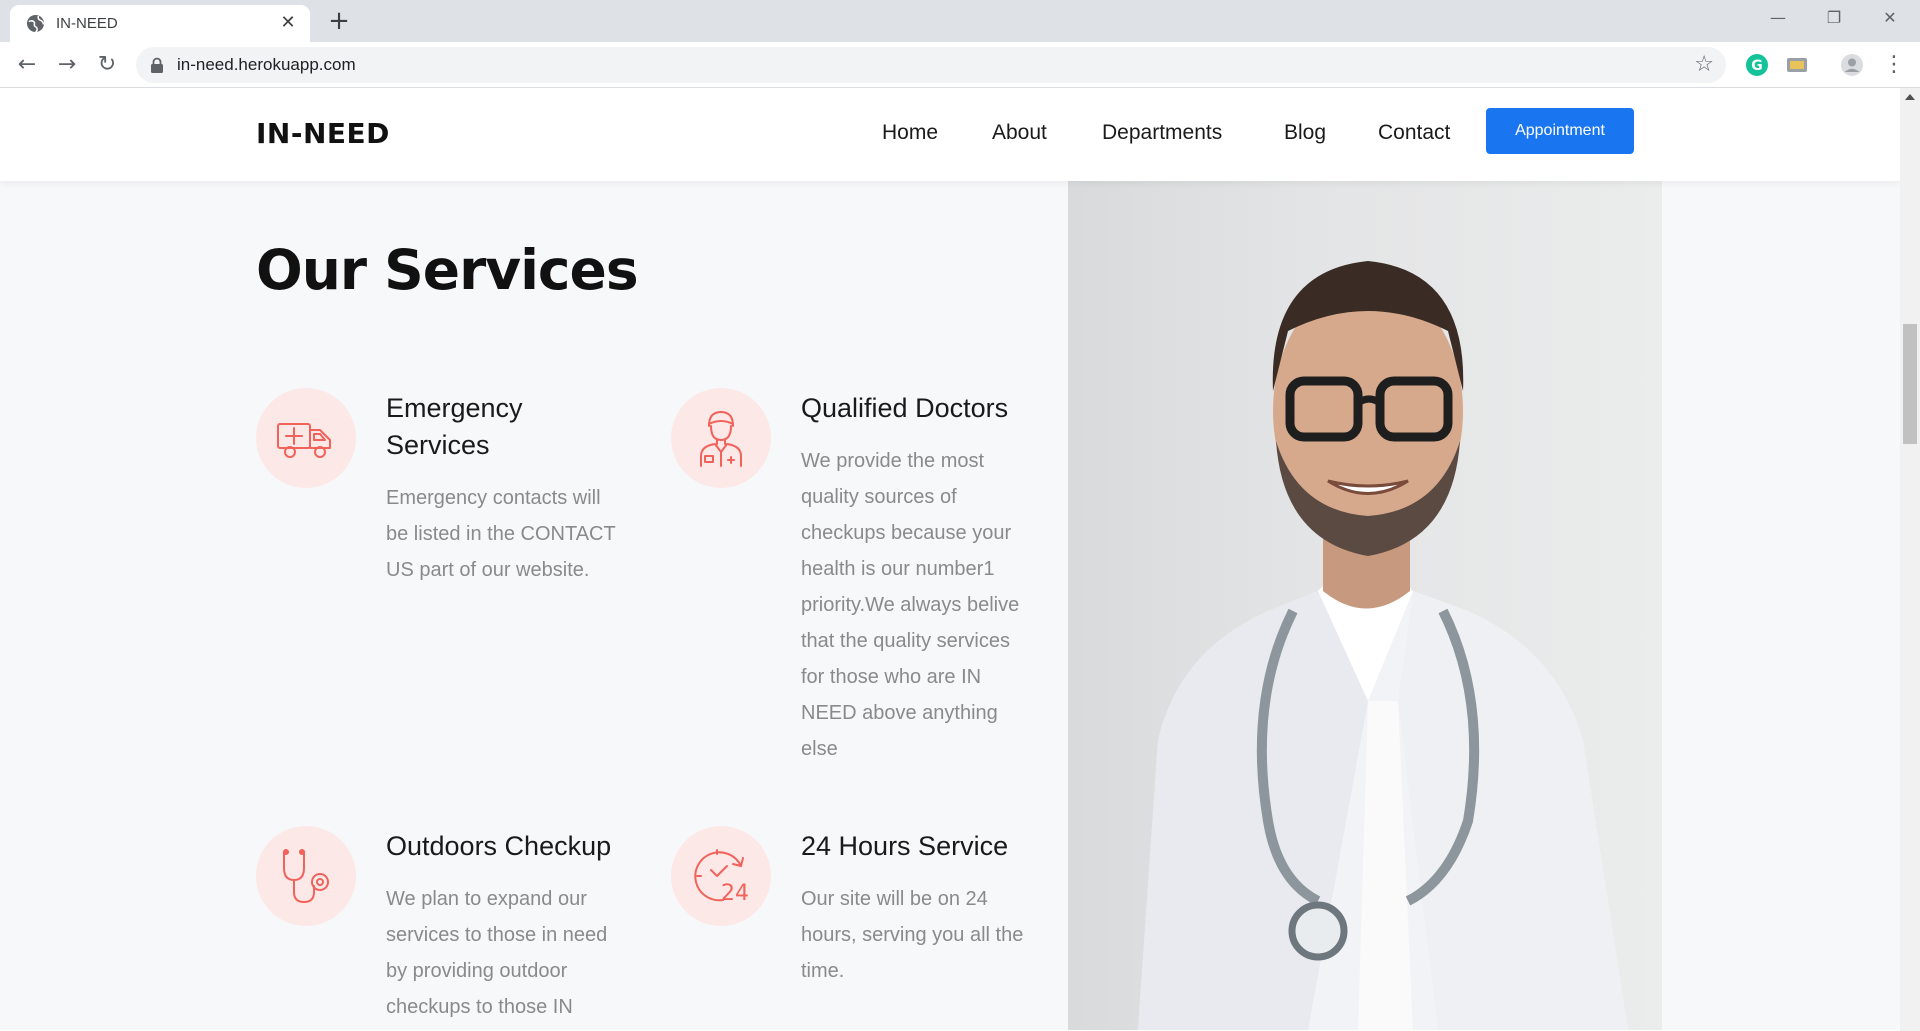 The width and height of the screenshot is (1920, 1031). What do you see at coordinates (960, 21) in the screenshot?
I see `browser-tab-strip: IN-NEED ✕ + — ❐ ✕` at bounding box center [960, 21].